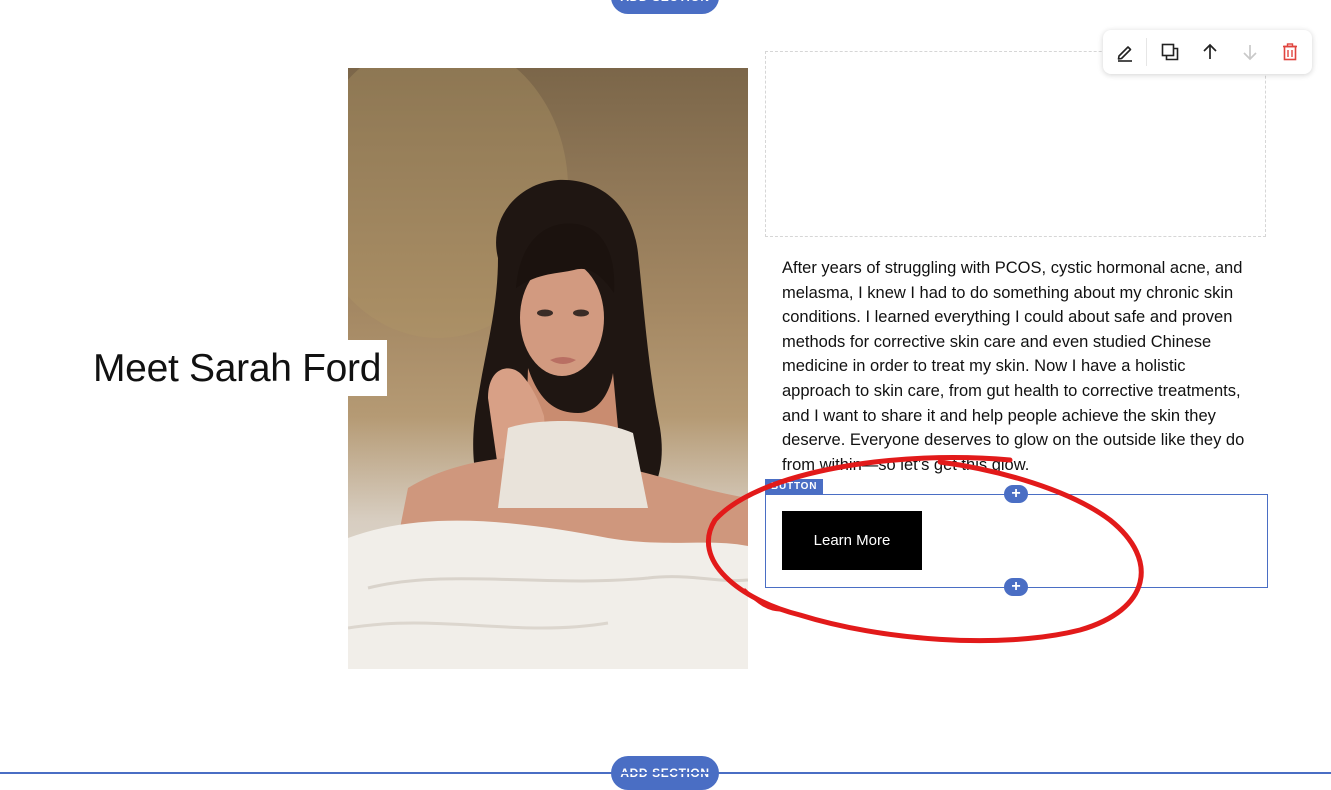 The image size is (1331, 790). I want to click on move-up-icon, so click(1210, 51).